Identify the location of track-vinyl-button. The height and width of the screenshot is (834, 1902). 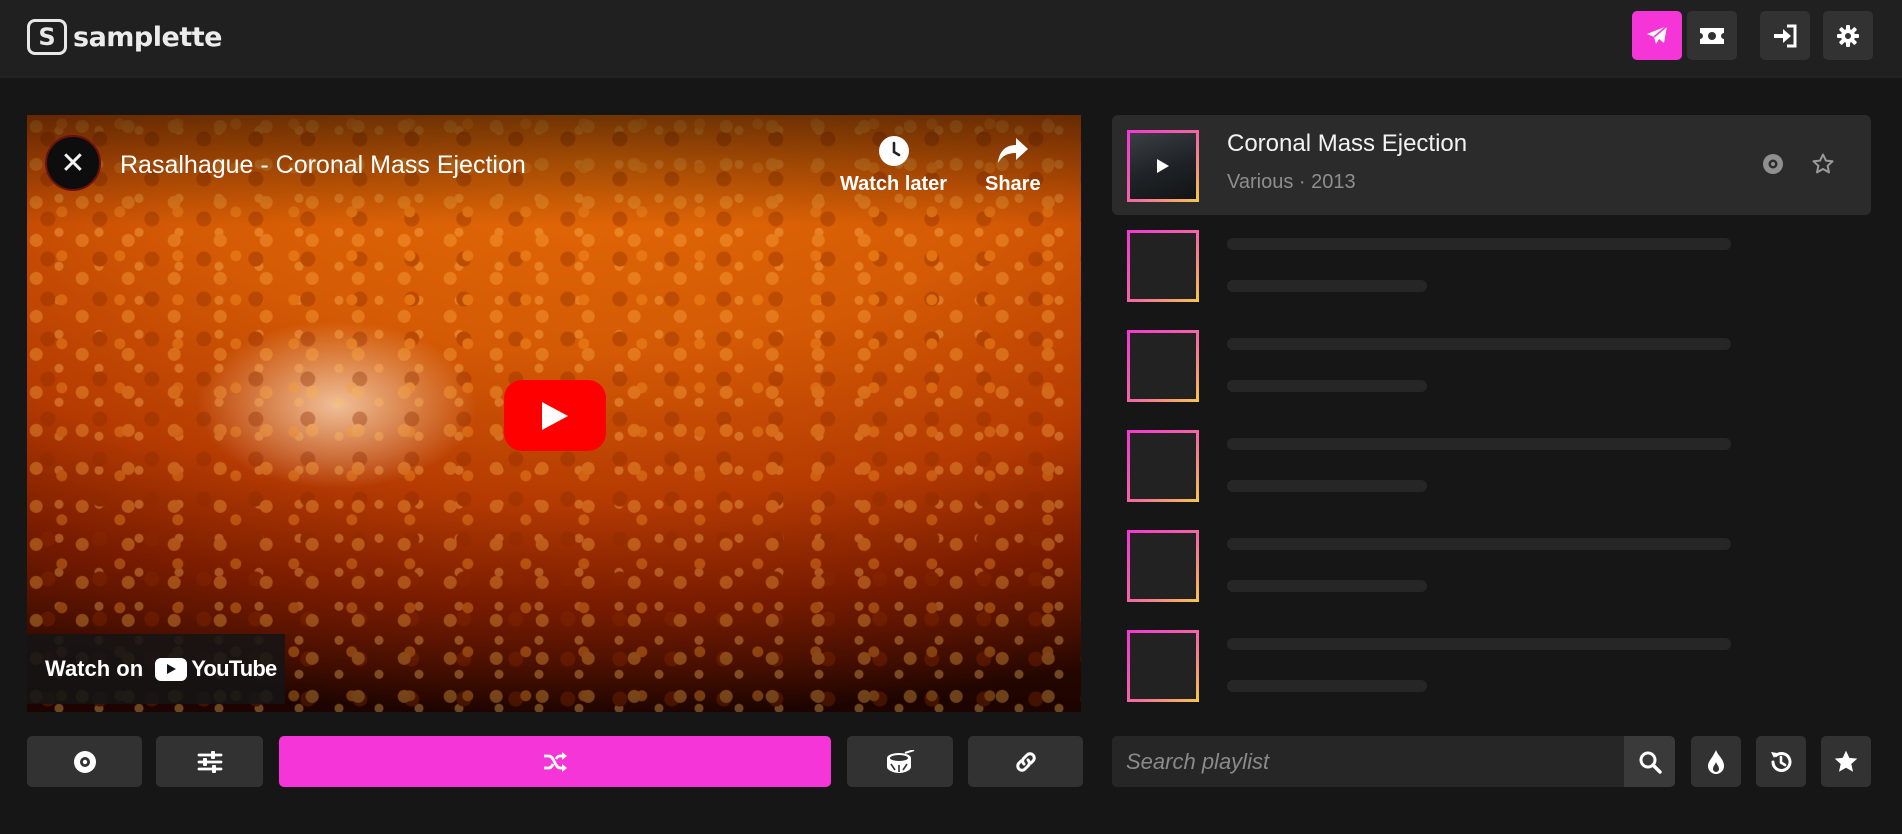
(1773, 164).